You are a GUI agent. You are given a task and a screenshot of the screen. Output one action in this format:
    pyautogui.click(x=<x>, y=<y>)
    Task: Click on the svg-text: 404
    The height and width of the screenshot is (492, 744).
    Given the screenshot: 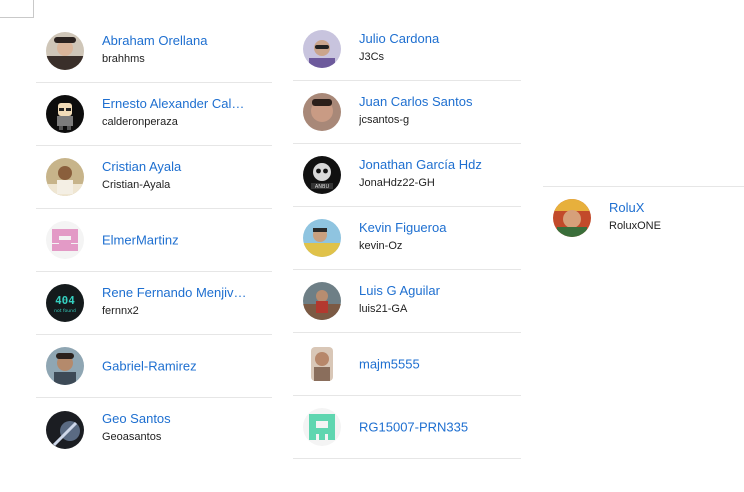 What is the action you would take?
    pyautogui.click(x=65, y=300)
    